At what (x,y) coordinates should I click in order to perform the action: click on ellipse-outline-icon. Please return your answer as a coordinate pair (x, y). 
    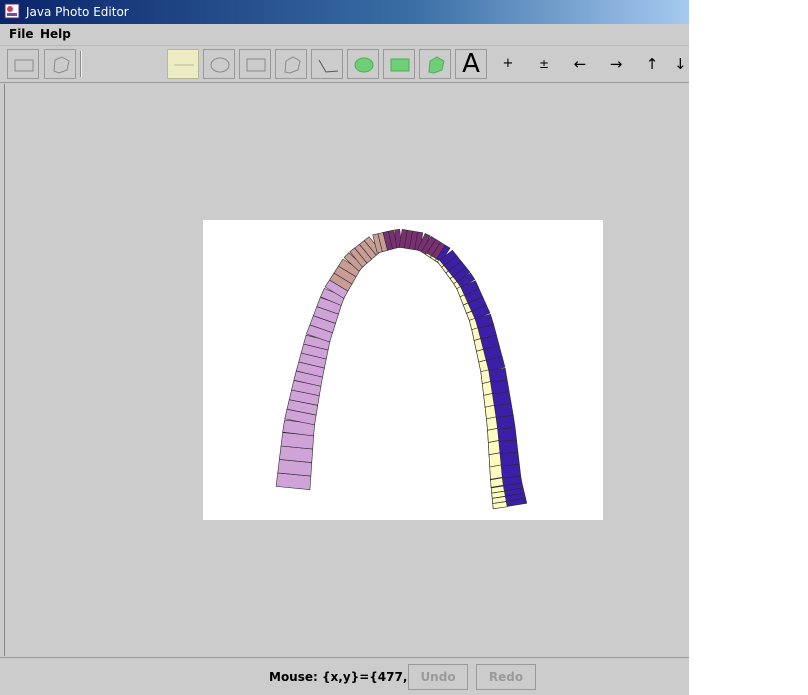
    Looking at the image, I should click on (220, 65).